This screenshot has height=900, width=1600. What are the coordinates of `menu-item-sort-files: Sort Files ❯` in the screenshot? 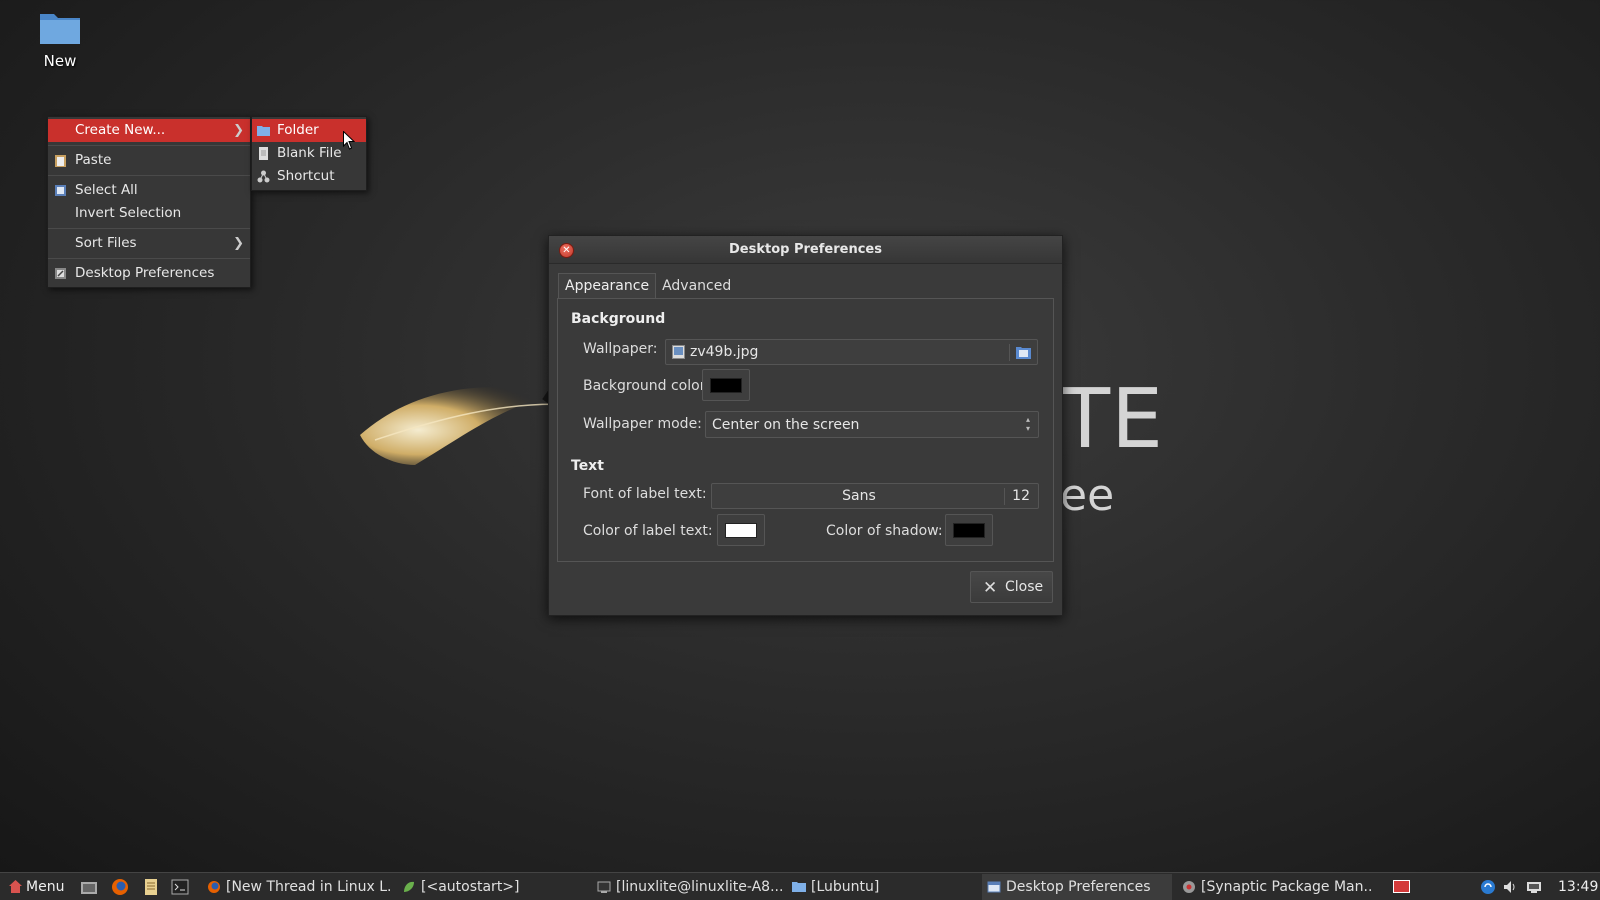 It's located at (149, 243).